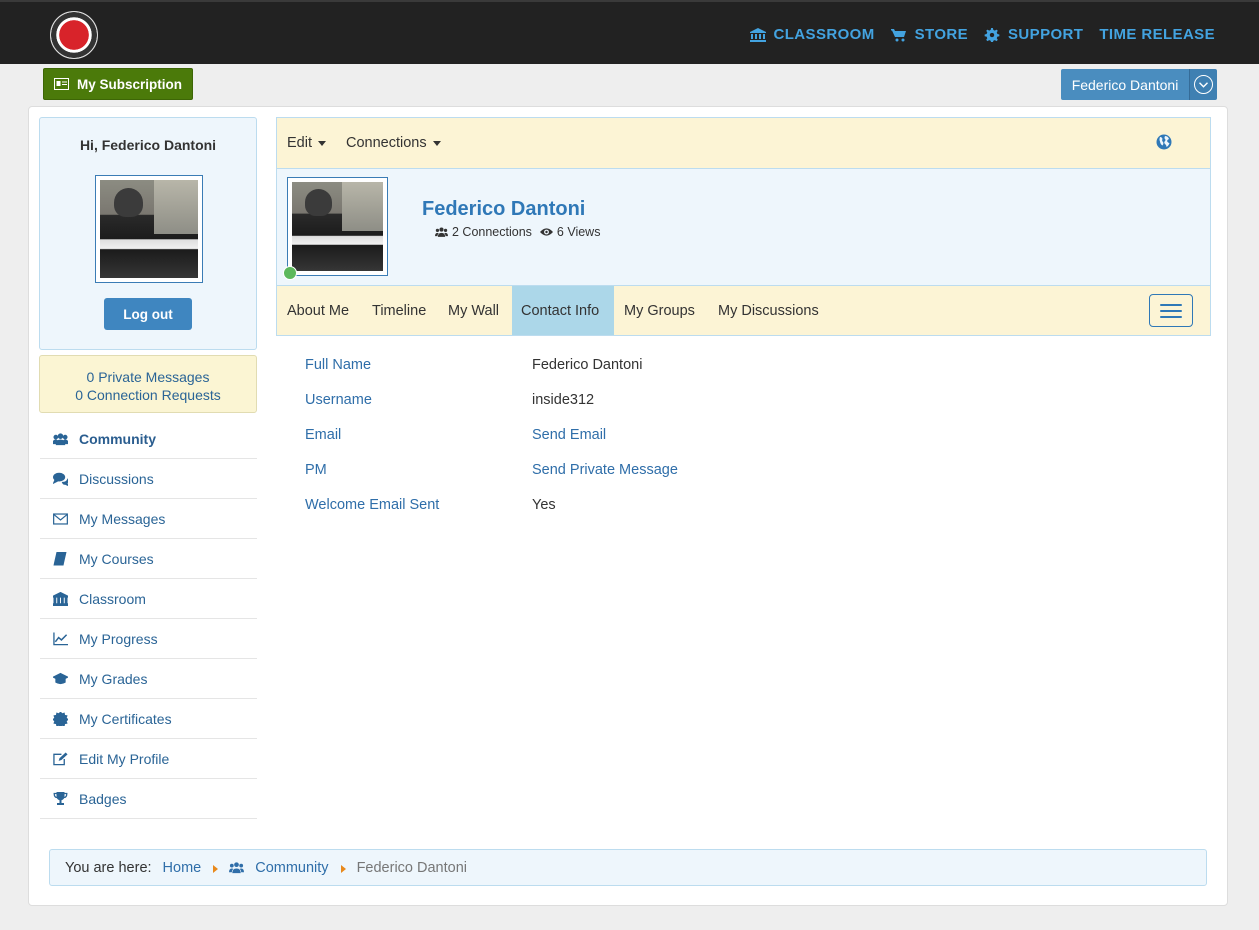 This screenshot has height=930, width=1259. Describe the element at coordinates (60, 798) in the screenshot. I see `trophy-icon` at that location.